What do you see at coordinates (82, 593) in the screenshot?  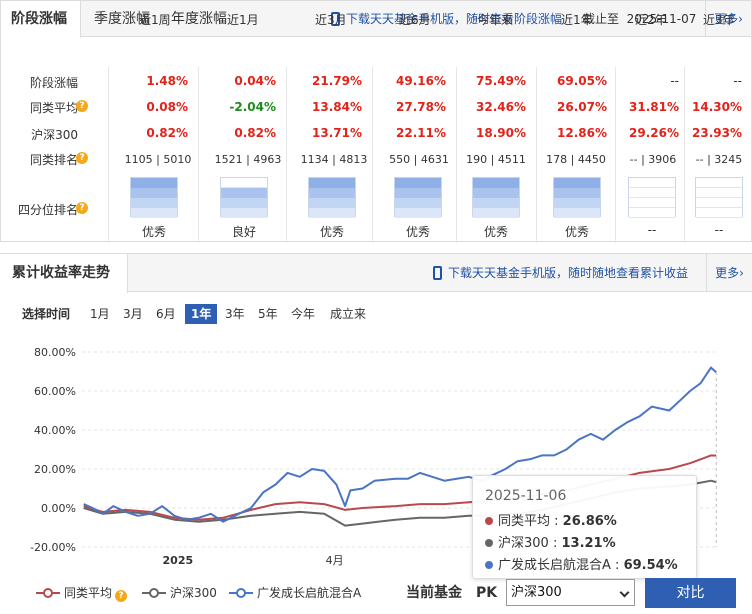 I see `legend-item-category-avg: 同类平均?` at bounding box center [82, 593].